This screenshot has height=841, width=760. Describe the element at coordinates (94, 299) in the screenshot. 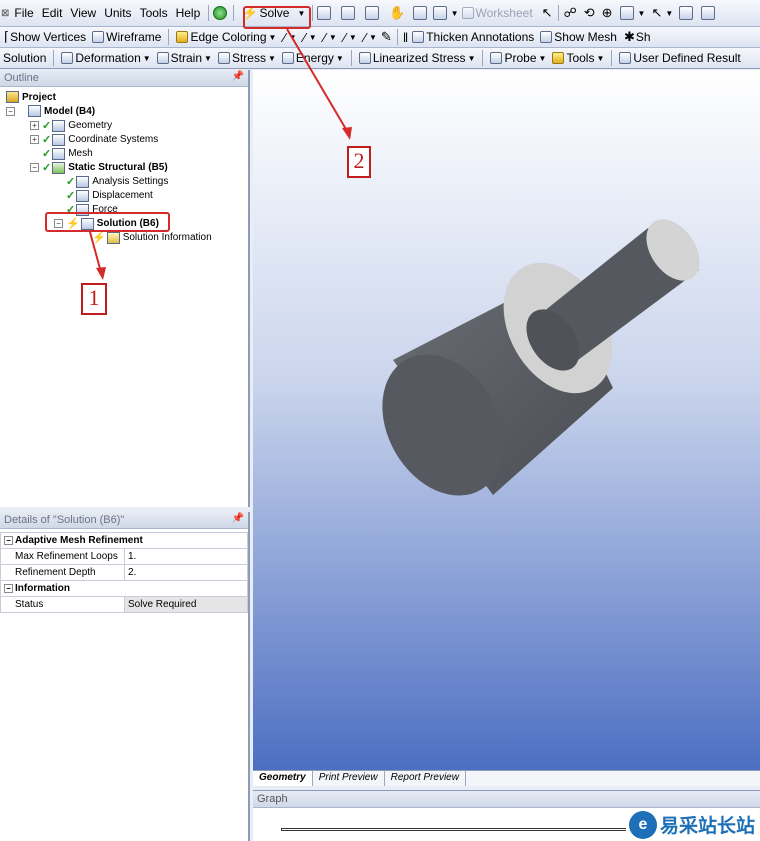

I see `annotation-label-1: 1` at that location.